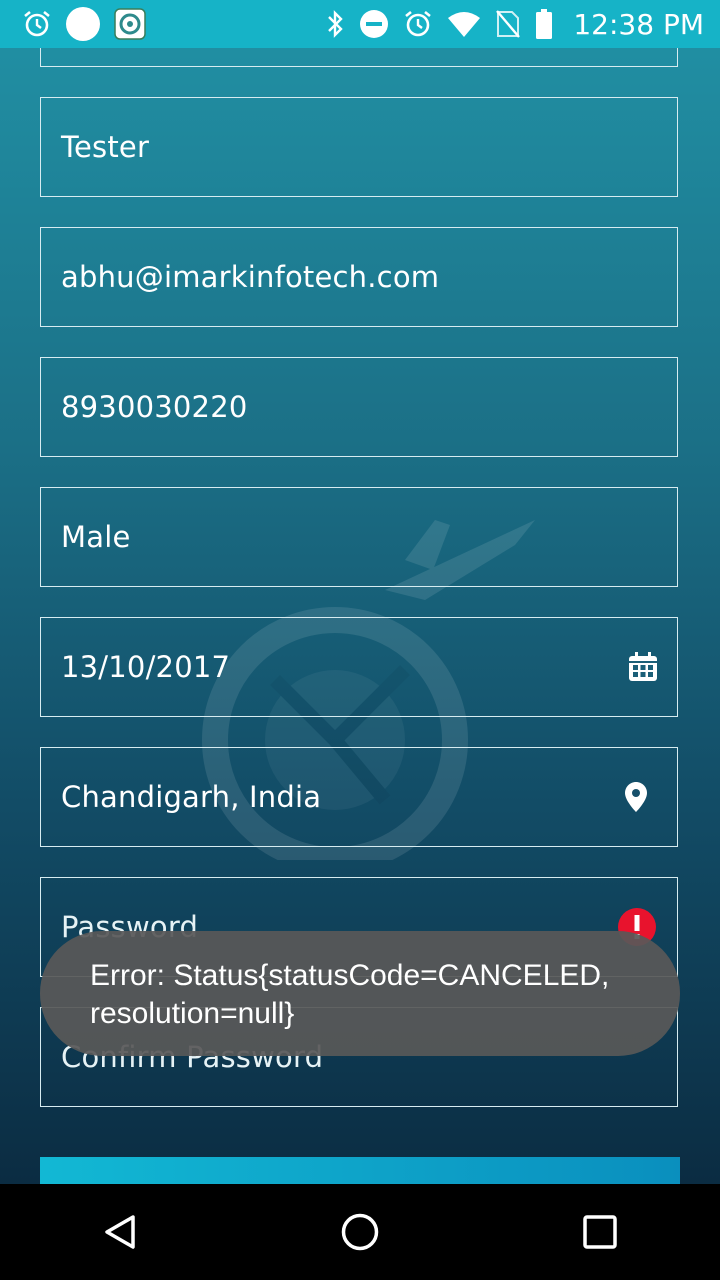  Describe the element at coordinates (105, 147) in the screenshot. I see `designation-value: Tester` at that location.